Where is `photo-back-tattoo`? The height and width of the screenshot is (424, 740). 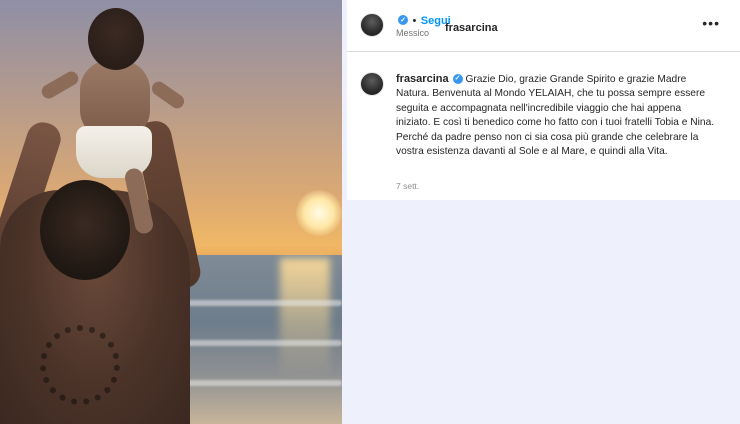
photo-back-tattoo is located at coordinates (80, 365).